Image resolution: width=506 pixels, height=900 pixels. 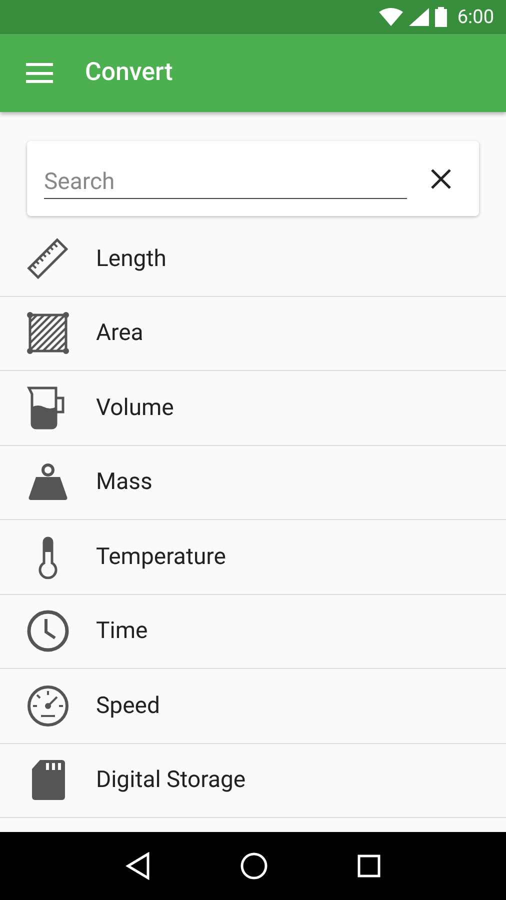 I want to click on category-item: Volume, so click(x=253, y=408).